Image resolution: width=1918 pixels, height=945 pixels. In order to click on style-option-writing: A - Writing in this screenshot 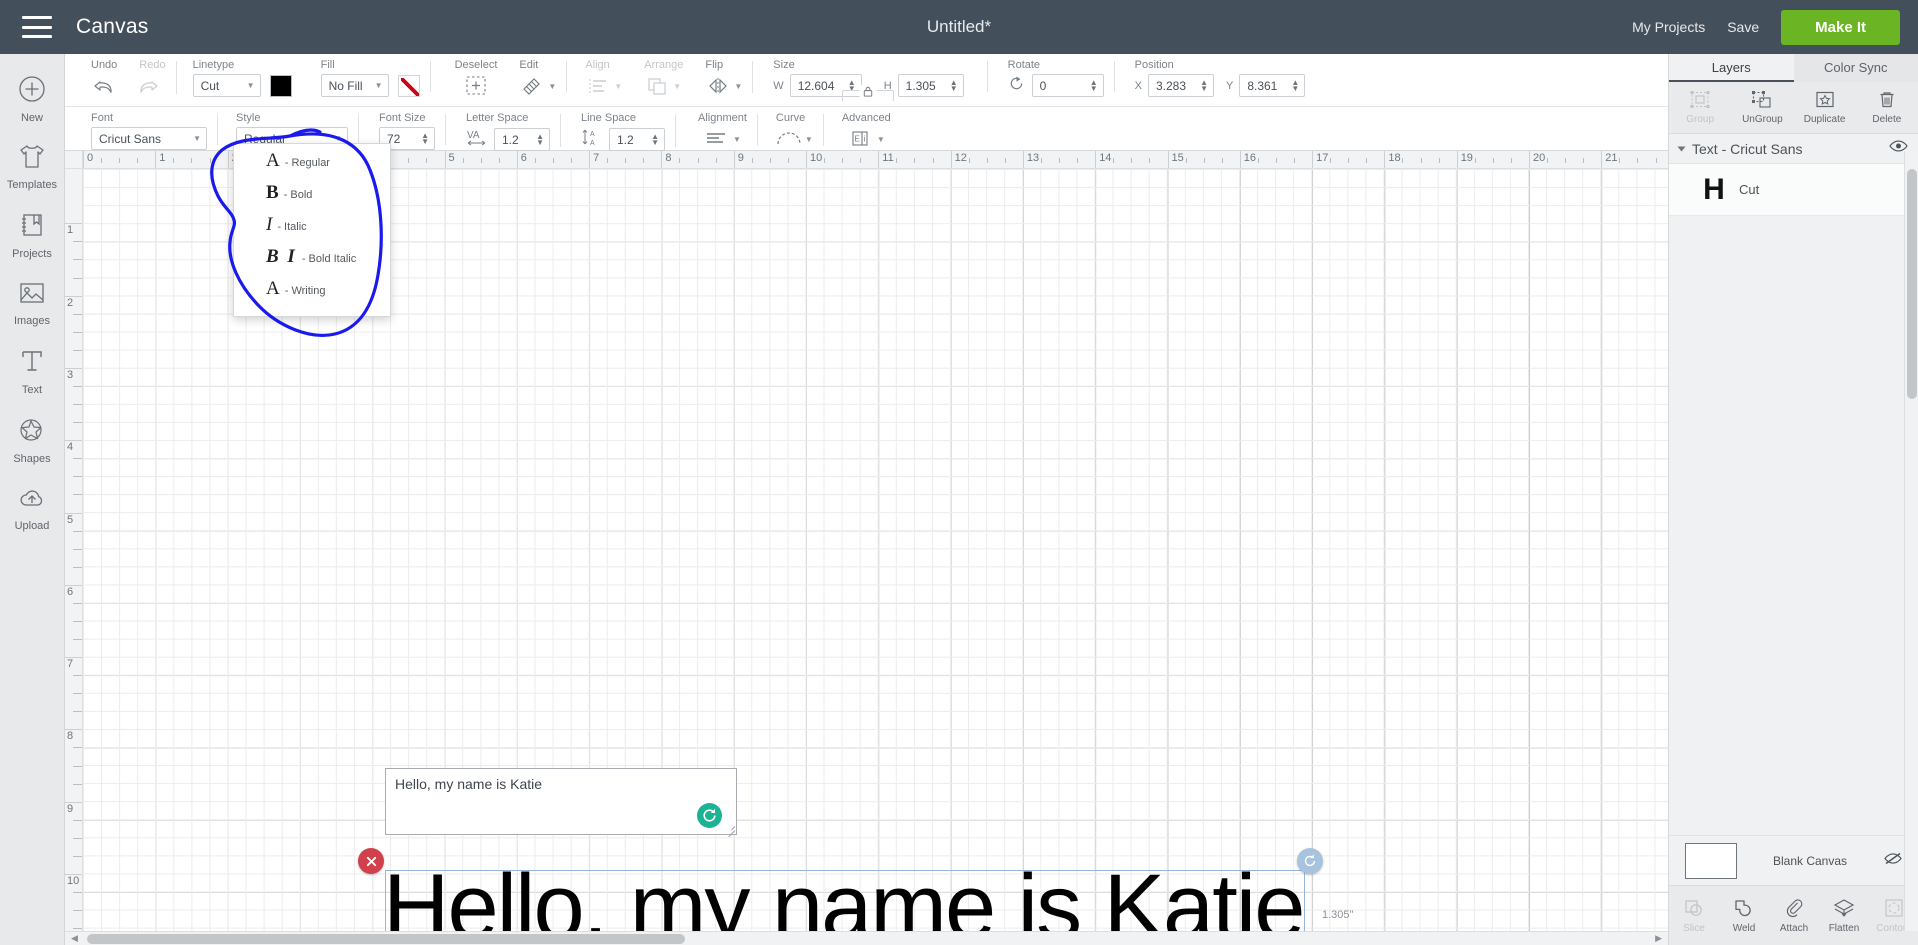, I will do `click(312, 294)`.